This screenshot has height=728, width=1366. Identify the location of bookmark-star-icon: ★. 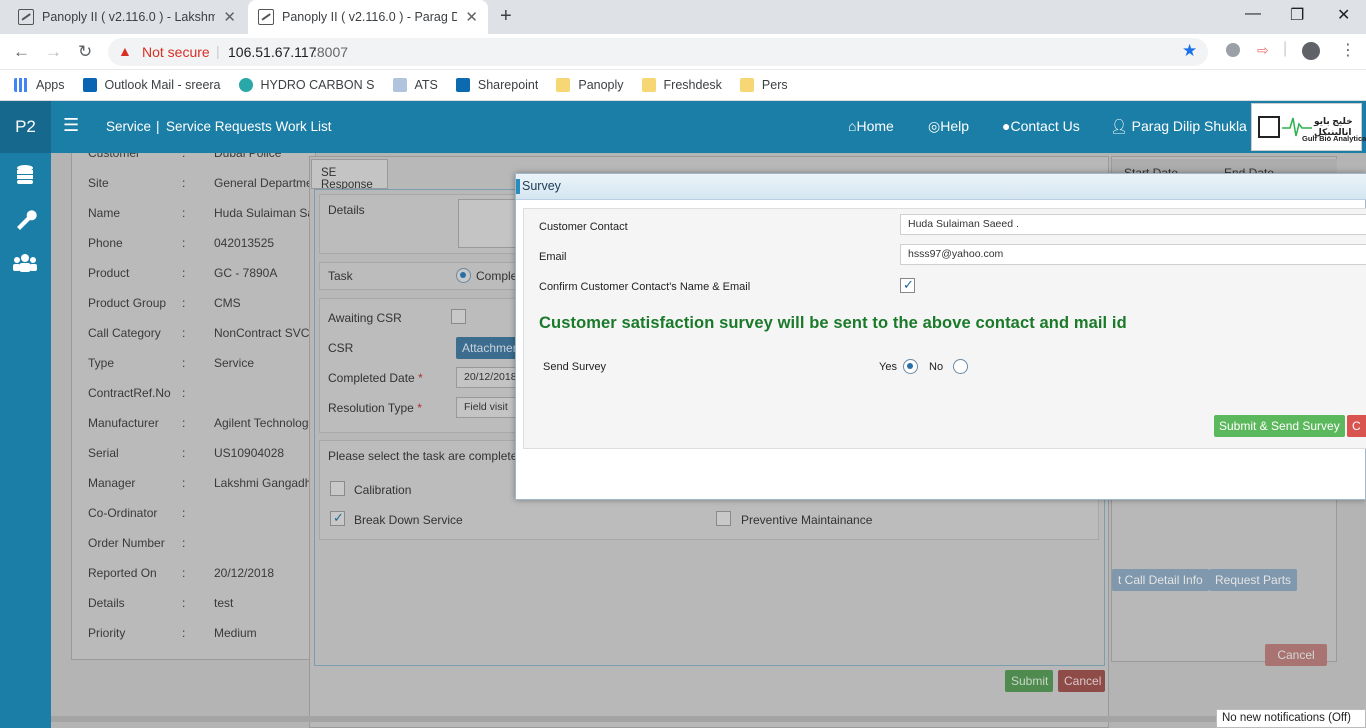
(1189, 51).